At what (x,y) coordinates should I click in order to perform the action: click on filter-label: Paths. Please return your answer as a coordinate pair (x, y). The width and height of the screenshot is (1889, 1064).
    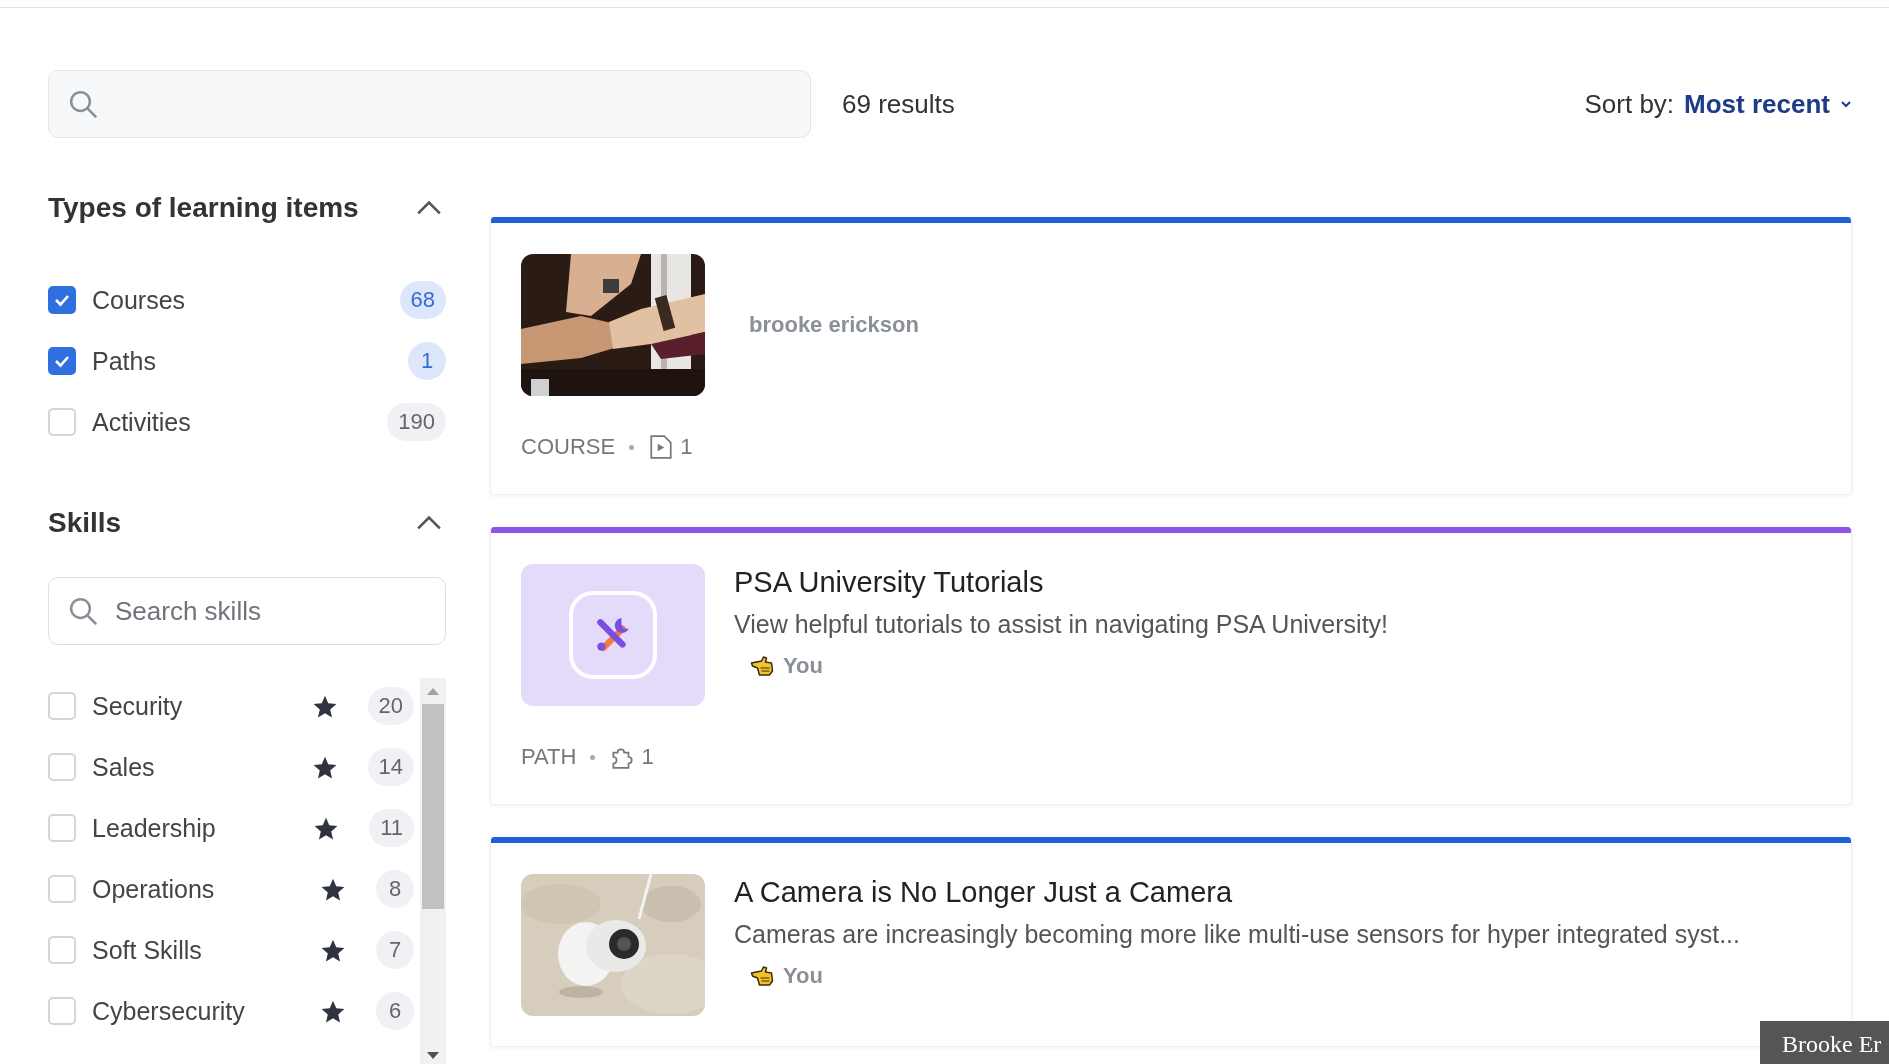
    Looking at the image, I should click on (124, 361).